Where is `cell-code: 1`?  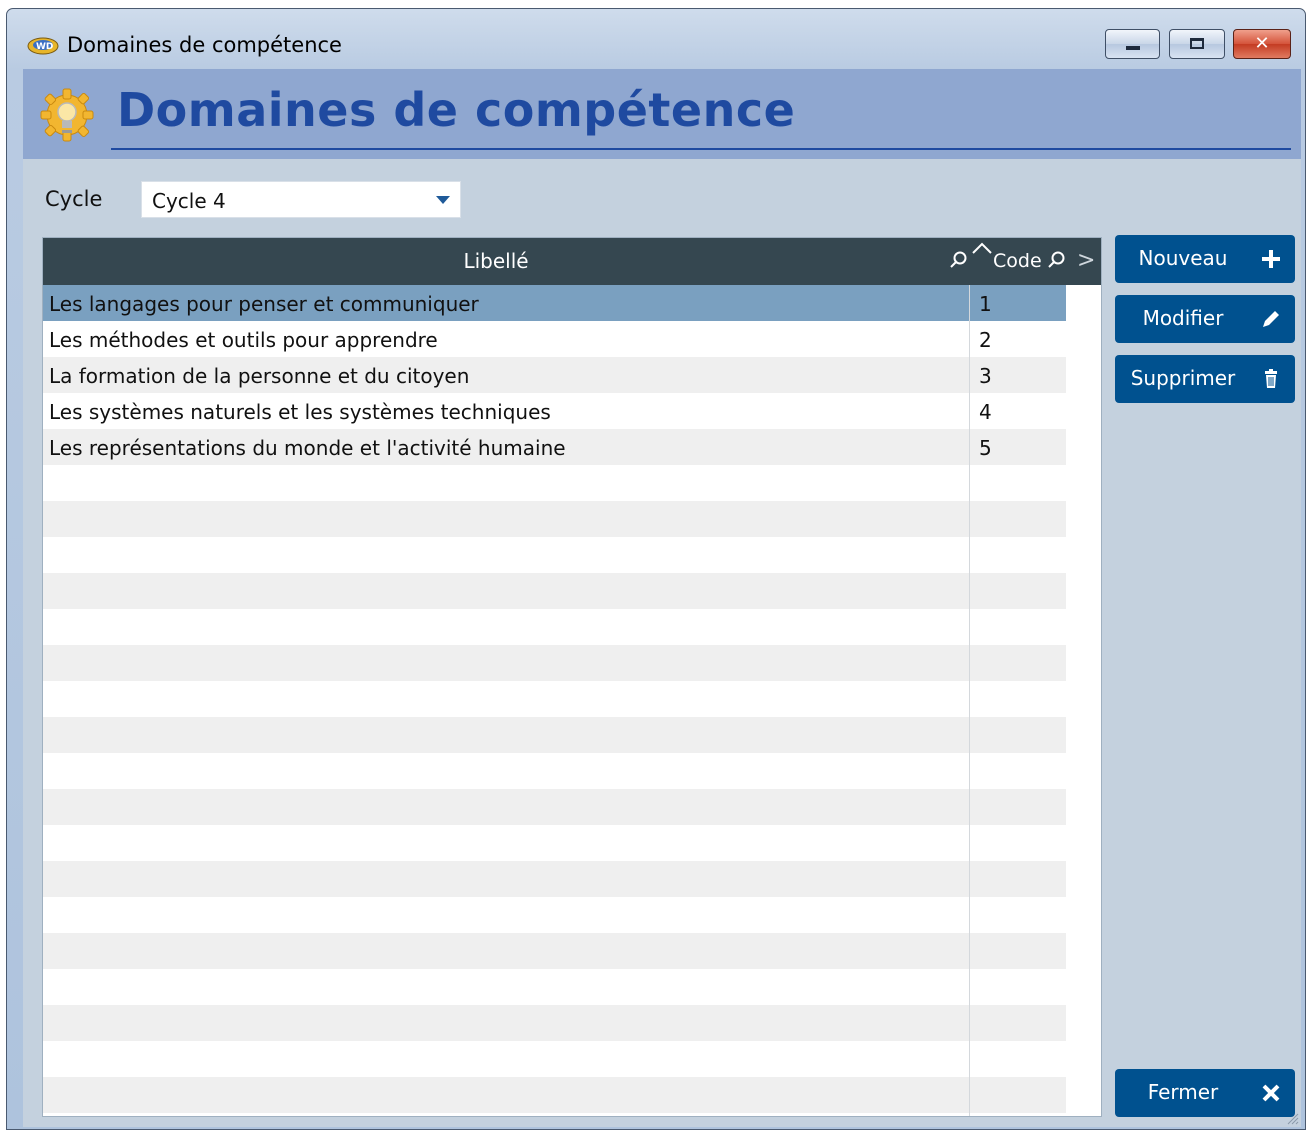 cell-code: 1 is located at coordinates (985, 304).